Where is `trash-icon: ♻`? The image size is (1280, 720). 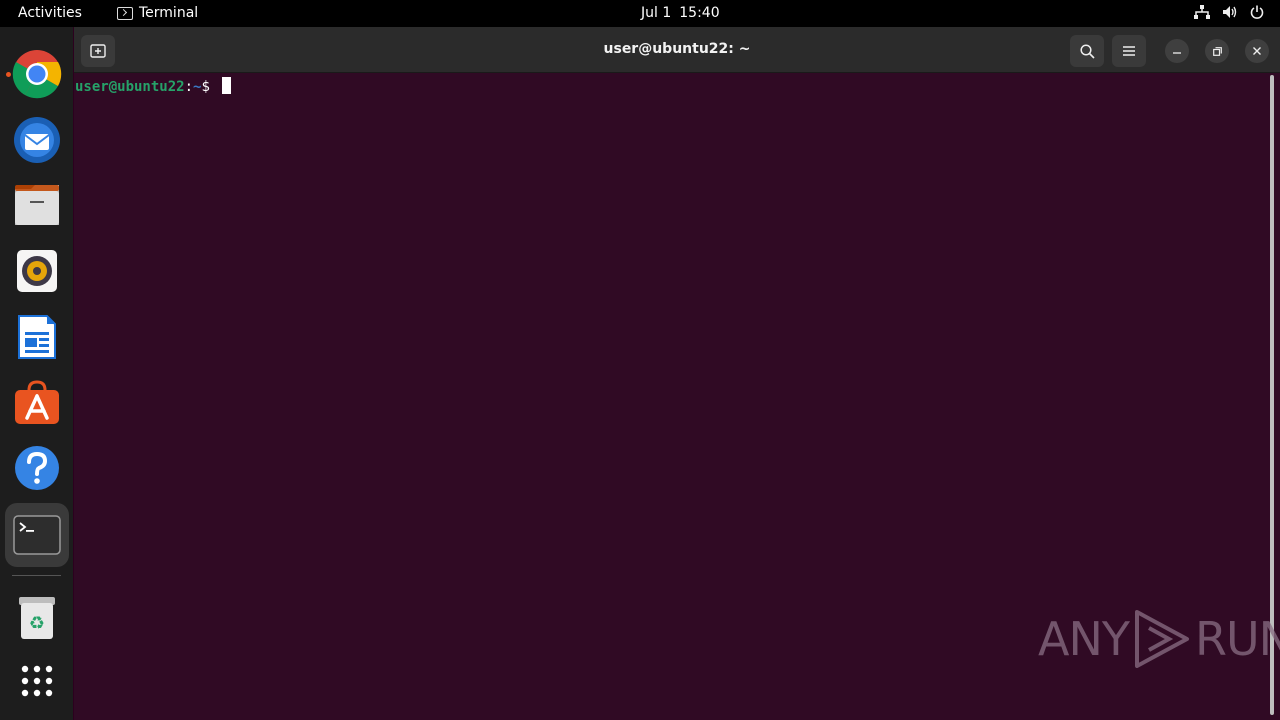 trash-icon: ♻ is located at coordinates (37, 618).